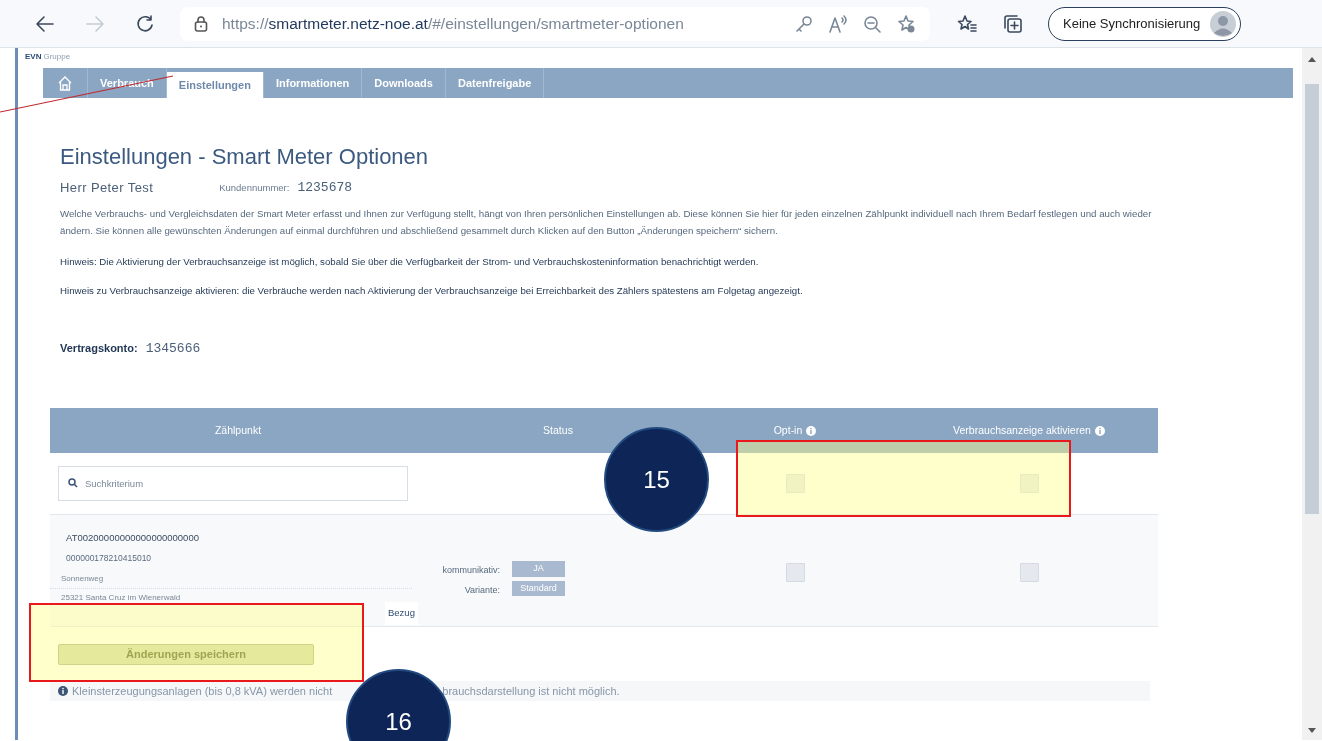 This screenshot has width=1322, height=741. I want to click on column-header: Opt-in, so click(788, 431).